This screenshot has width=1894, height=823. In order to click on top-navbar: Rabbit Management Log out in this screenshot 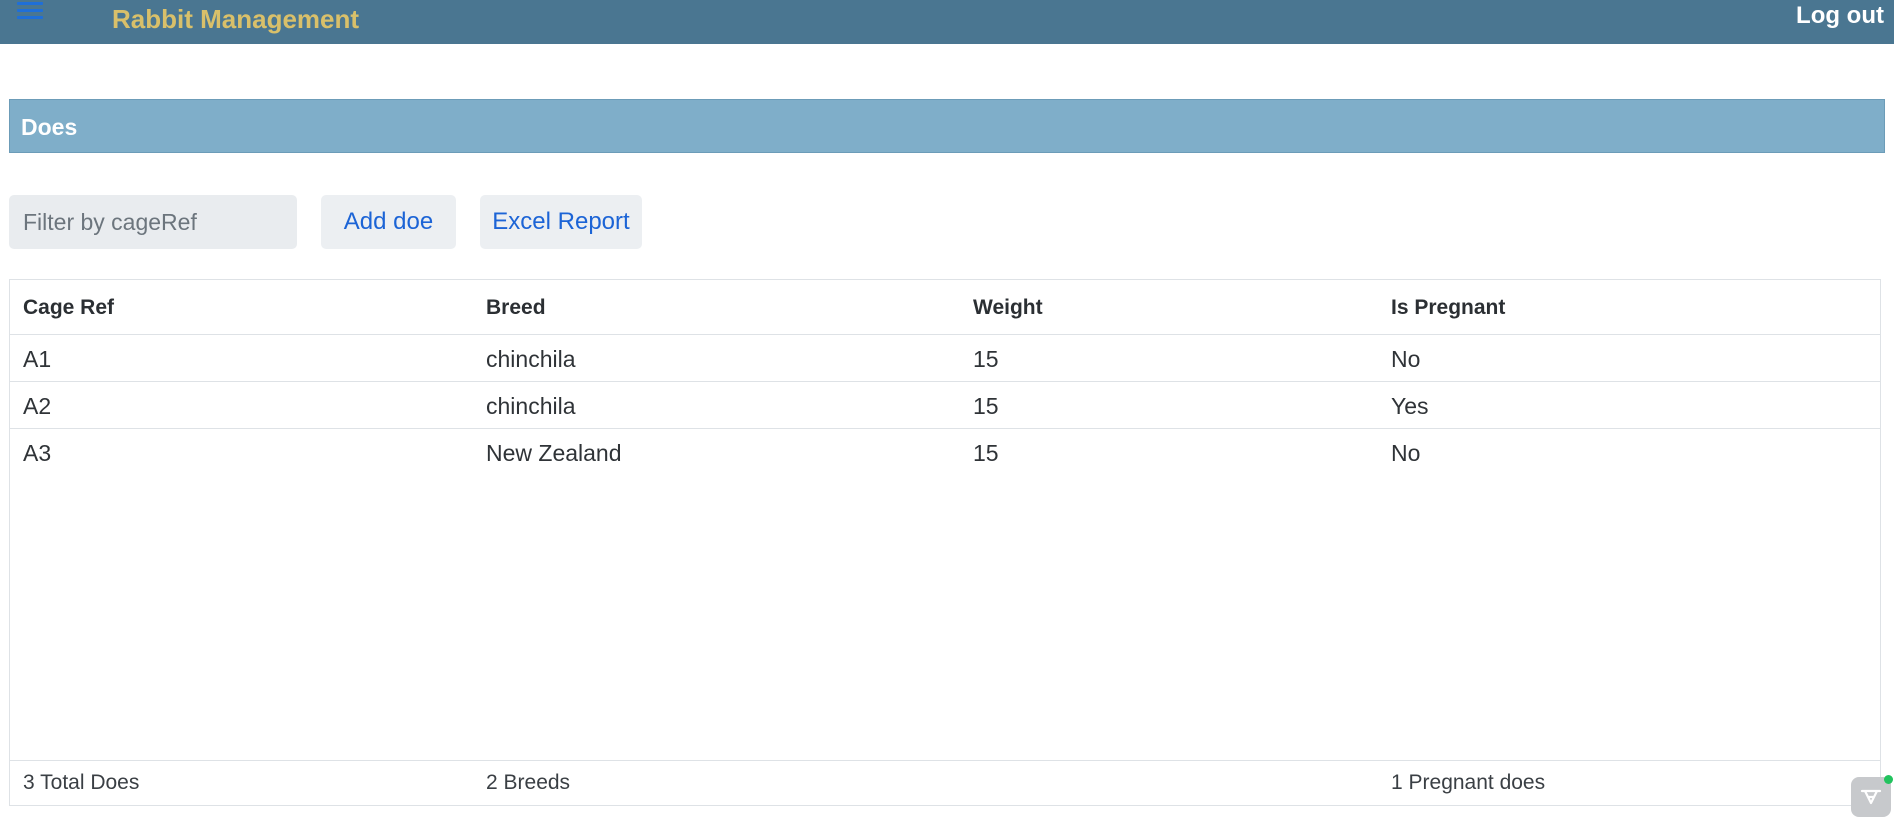, I will do `click(947, 22)`.